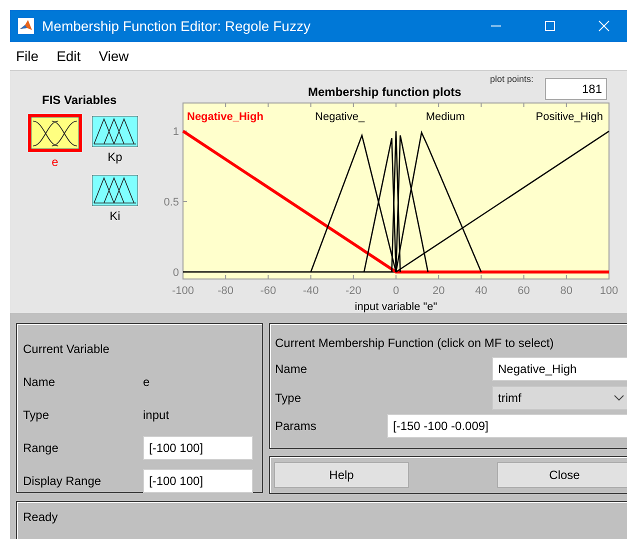 The width and height of the screenshot is (627, 539). Describe the element at coordinates (66, 349) in the screenshot. I see `panel-title: Current Variable` at that location.